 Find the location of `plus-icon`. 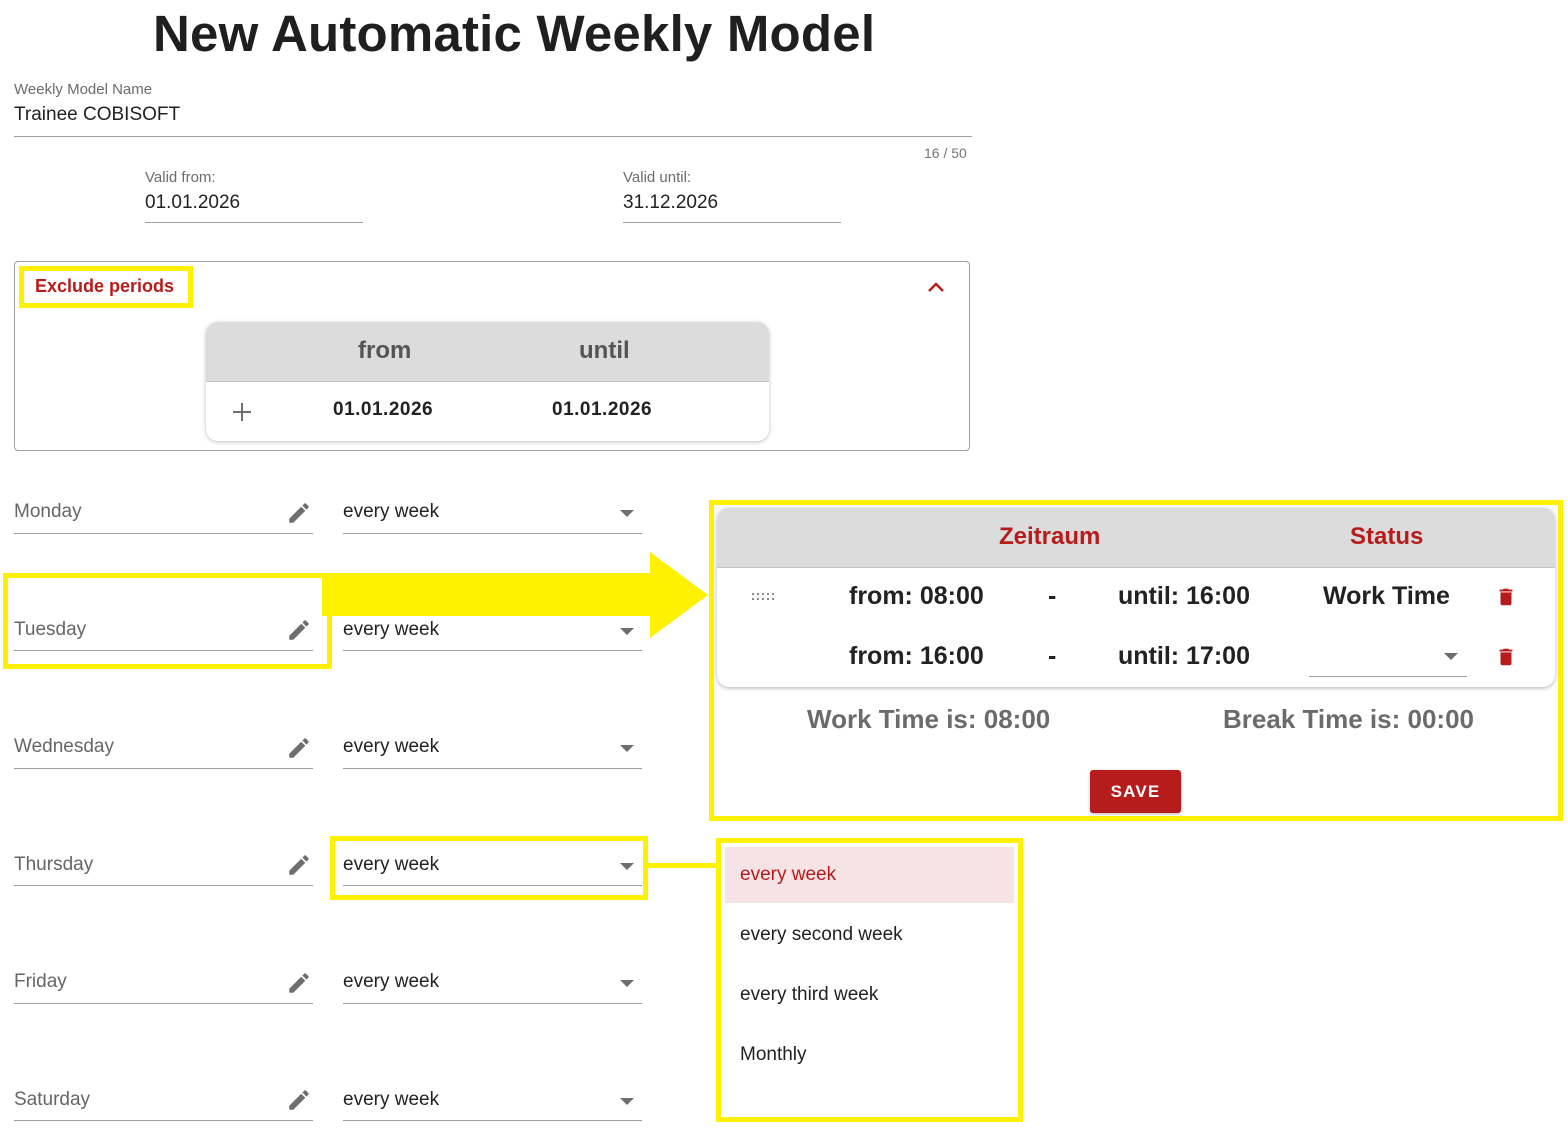

plus-icon is located at coordinates (242, 412).